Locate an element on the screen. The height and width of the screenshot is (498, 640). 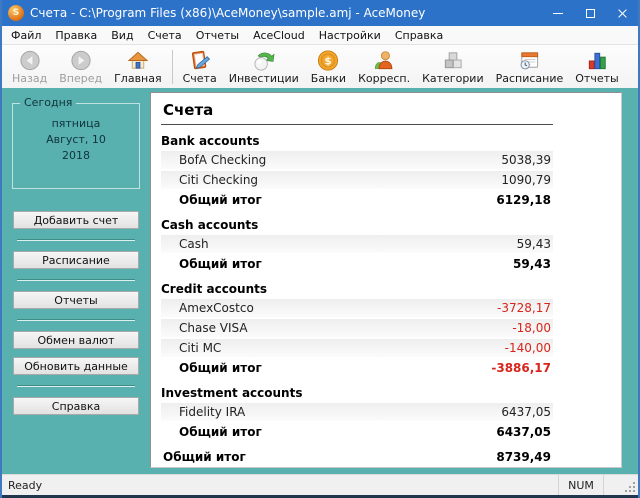
status-bar: Ready NUM is located at coordinates (320, 484).